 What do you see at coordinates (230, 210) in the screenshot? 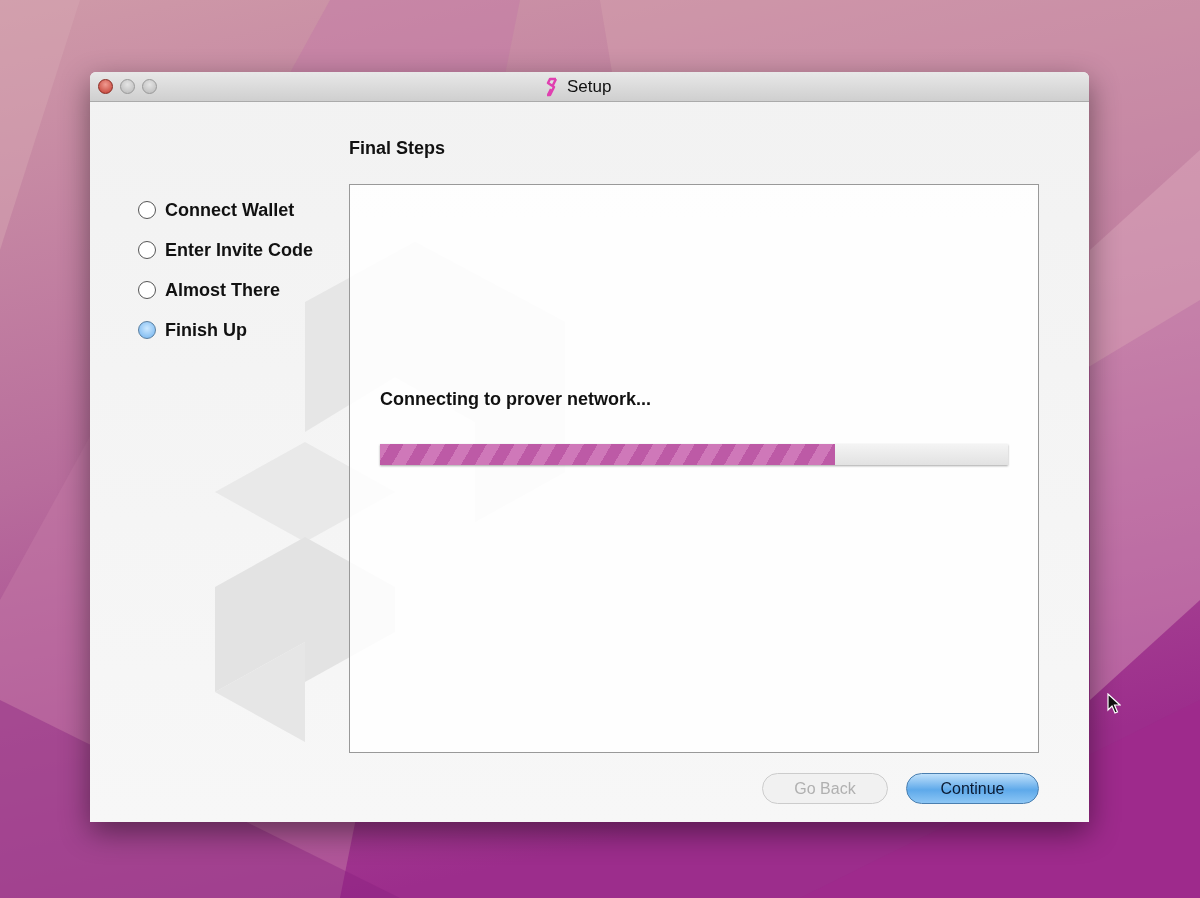
I see `step-label: Connect Wallet` at bounding box center [230, 210].